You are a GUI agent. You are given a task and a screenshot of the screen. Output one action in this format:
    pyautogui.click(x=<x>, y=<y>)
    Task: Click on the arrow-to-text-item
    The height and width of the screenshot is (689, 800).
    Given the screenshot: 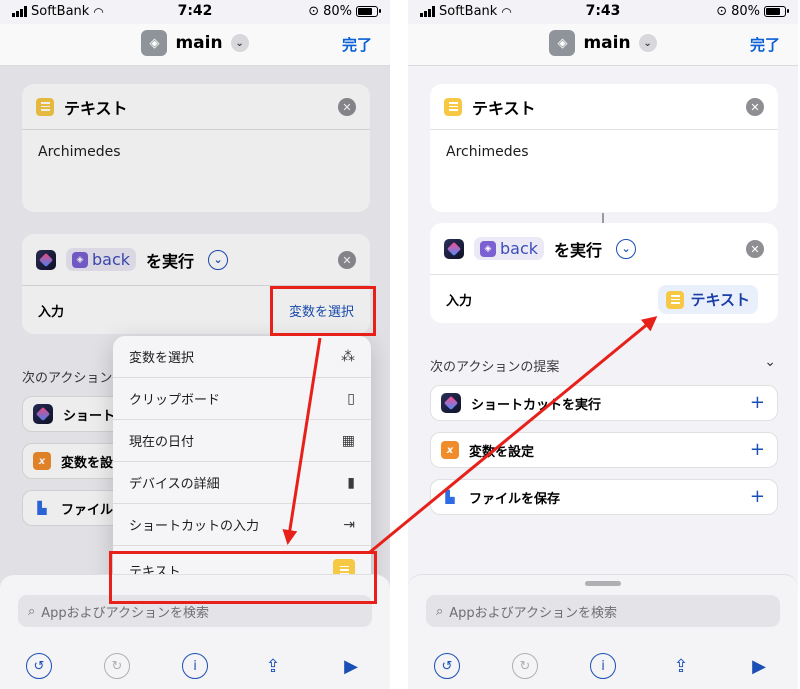 What is the action you would take?
    pyautogui.click(x=302, y=441)
    